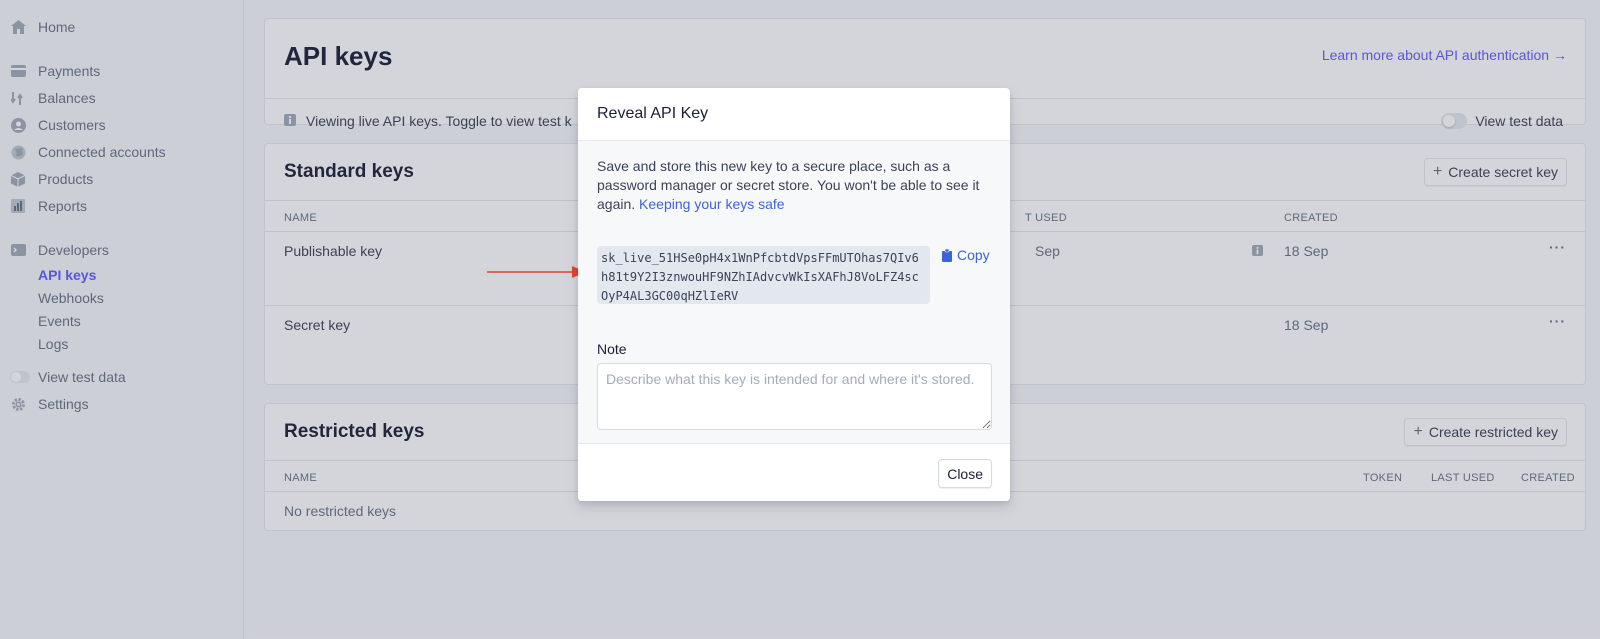  I want to click on clipboard-icon, so click(947, 255).